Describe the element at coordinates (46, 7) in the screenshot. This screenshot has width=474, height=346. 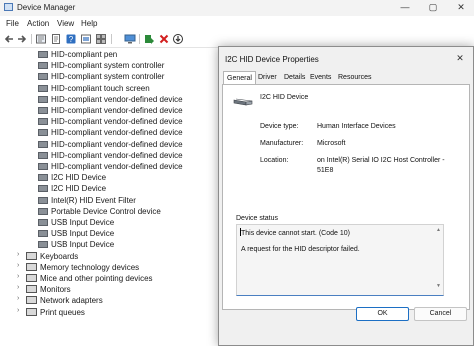
I see `window-title: Device Manager` at that location.